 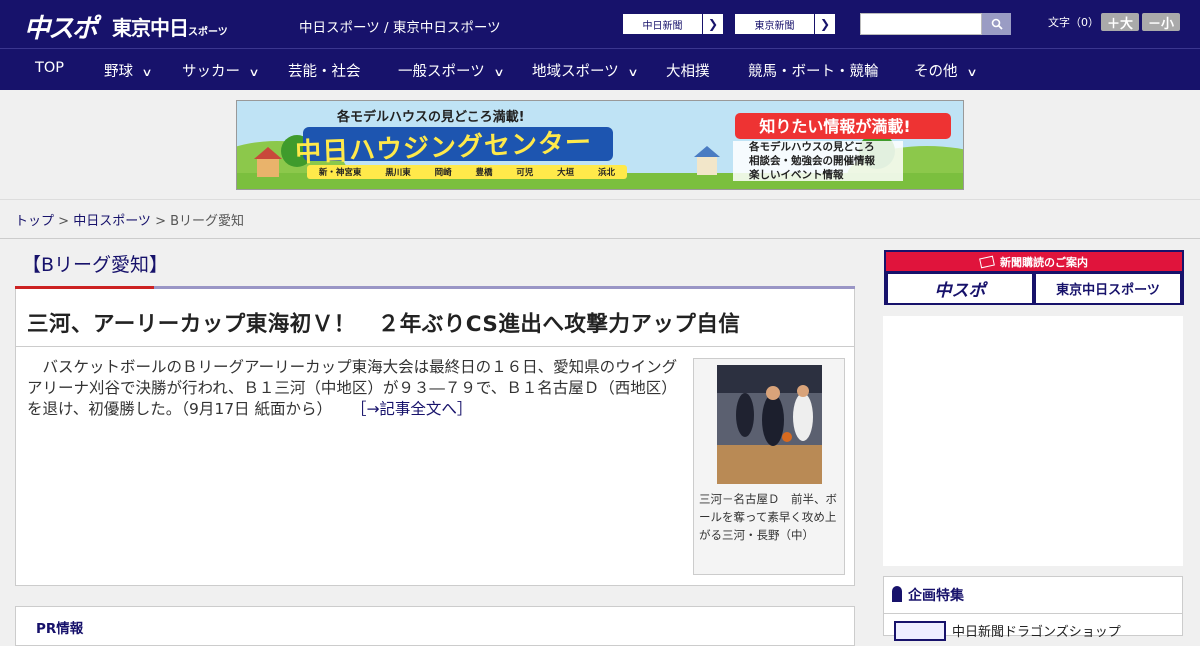 I want to click on feature-item-link: 中日新聞ドラゴンズショップ, so click(x=1036, y=630).